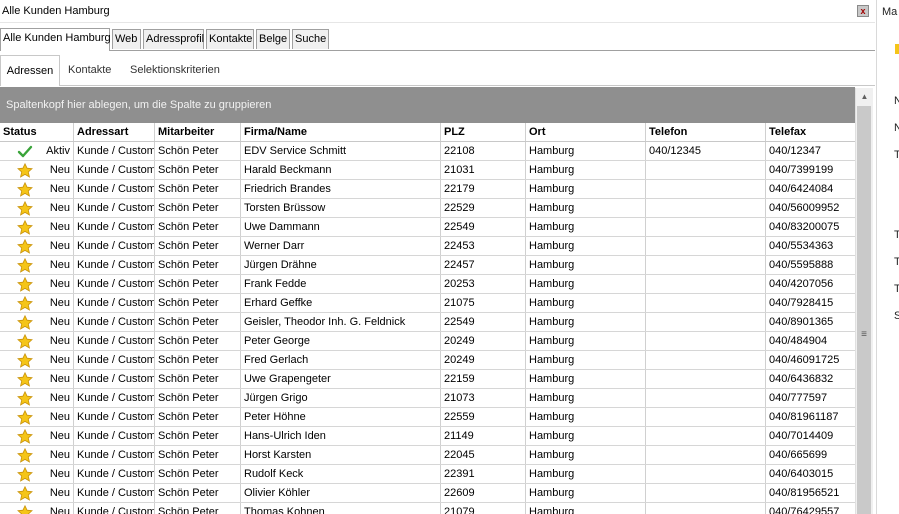  What do you see at coordinates (483, 246) in the screenshot?
I see `plz-cell: 22453` at bounding box center [483, 246].